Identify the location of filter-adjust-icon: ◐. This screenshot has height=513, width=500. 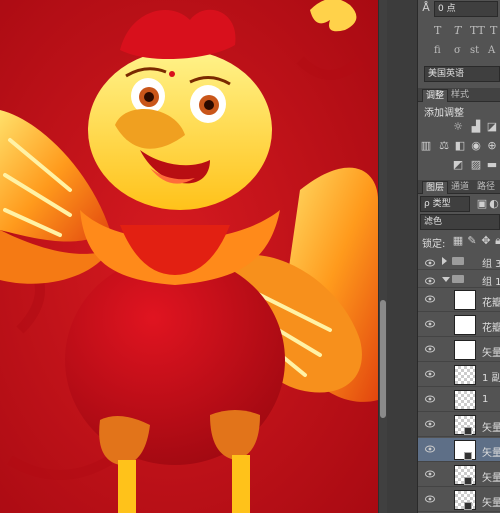
(494, 204).